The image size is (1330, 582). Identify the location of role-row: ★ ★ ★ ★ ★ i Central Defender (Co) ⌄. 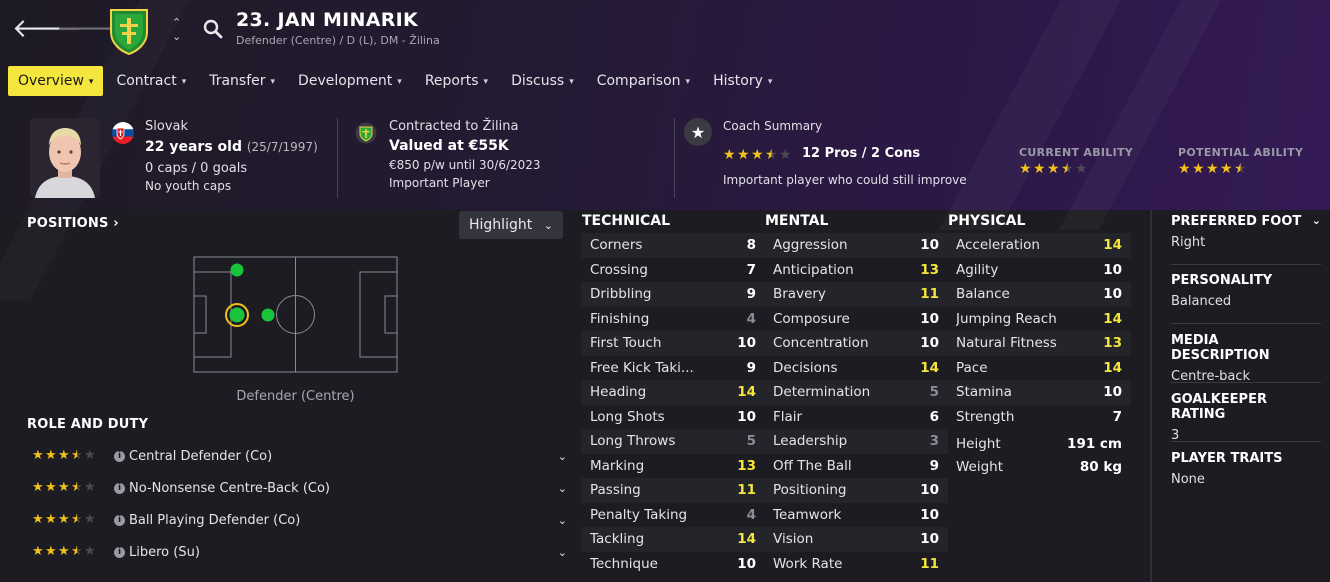
(299, 456).